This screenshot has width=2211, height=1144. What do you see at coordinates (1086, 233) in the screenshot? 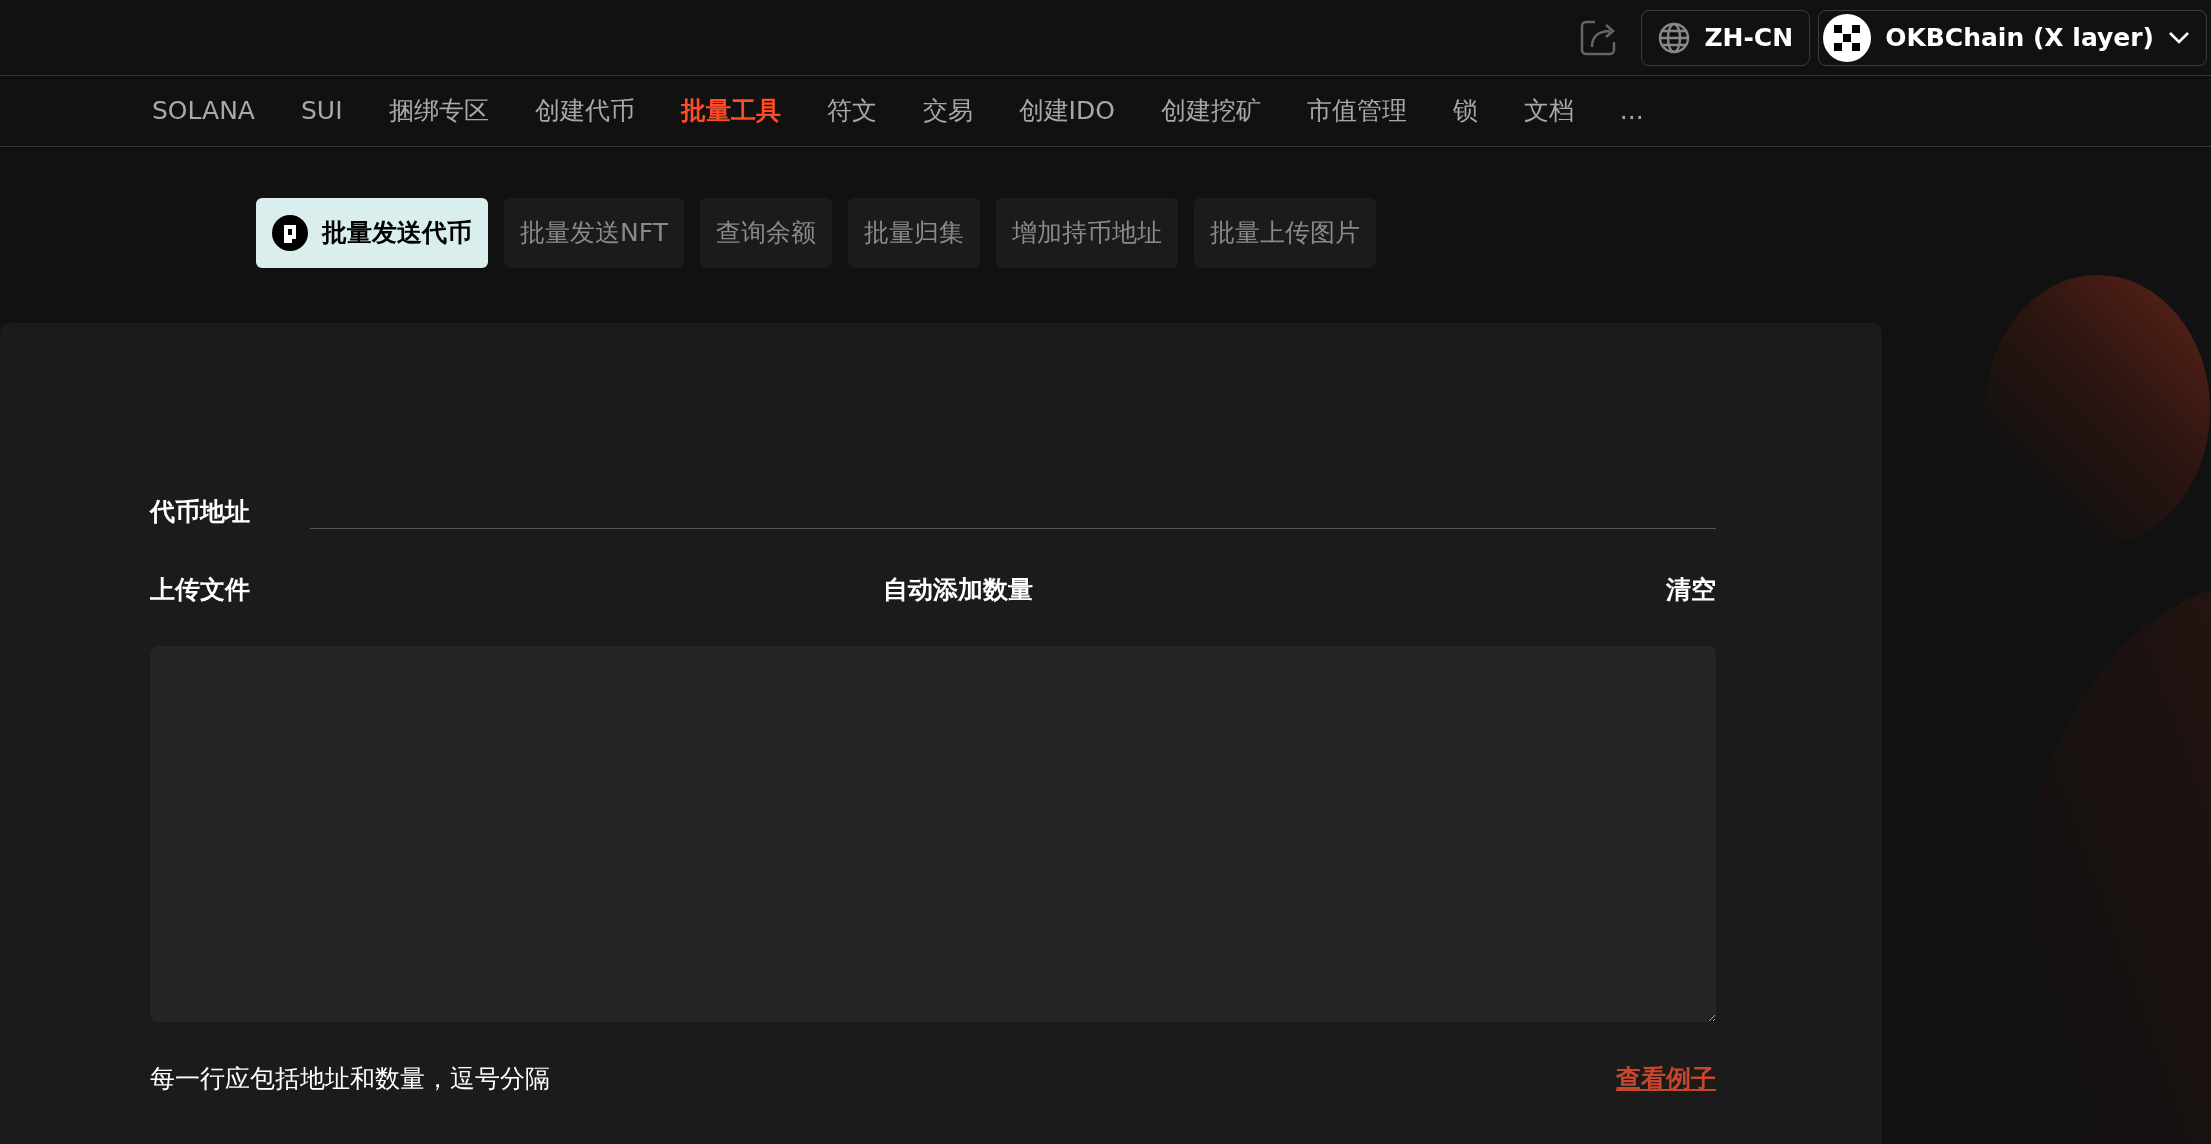
I see `tool-tab: 增加持币地址` at bounding box center [1086, 233].